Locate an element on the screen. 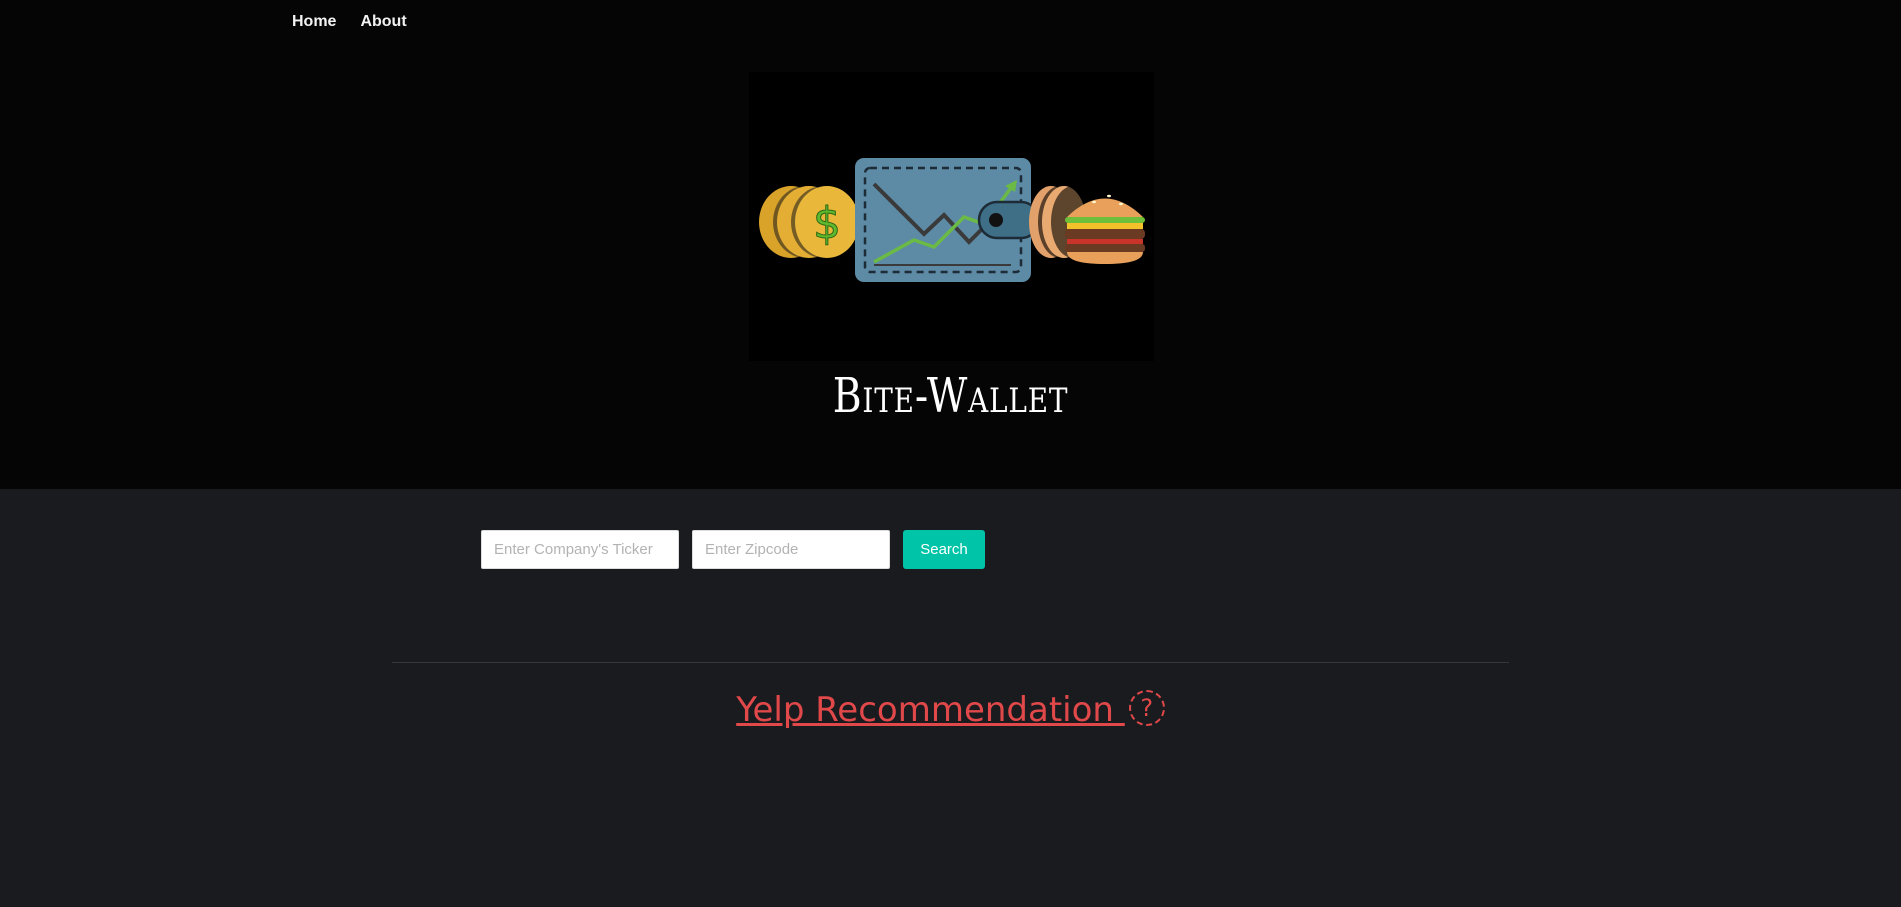 Image resolution: width=1901 pixels, height=907 pixels. yelp-heading-text: Yelp Recommendation is located at coordinates (930, 710).